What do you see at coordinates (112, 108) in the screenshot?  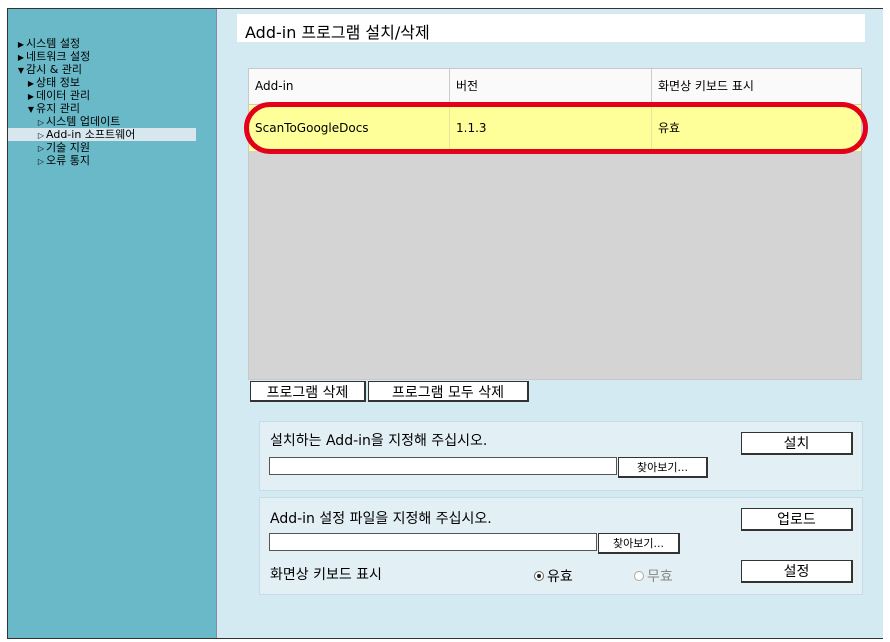 I see `sidebar-item-maintenance: ▼ 유지 관리` at bounding box center [112, 108].